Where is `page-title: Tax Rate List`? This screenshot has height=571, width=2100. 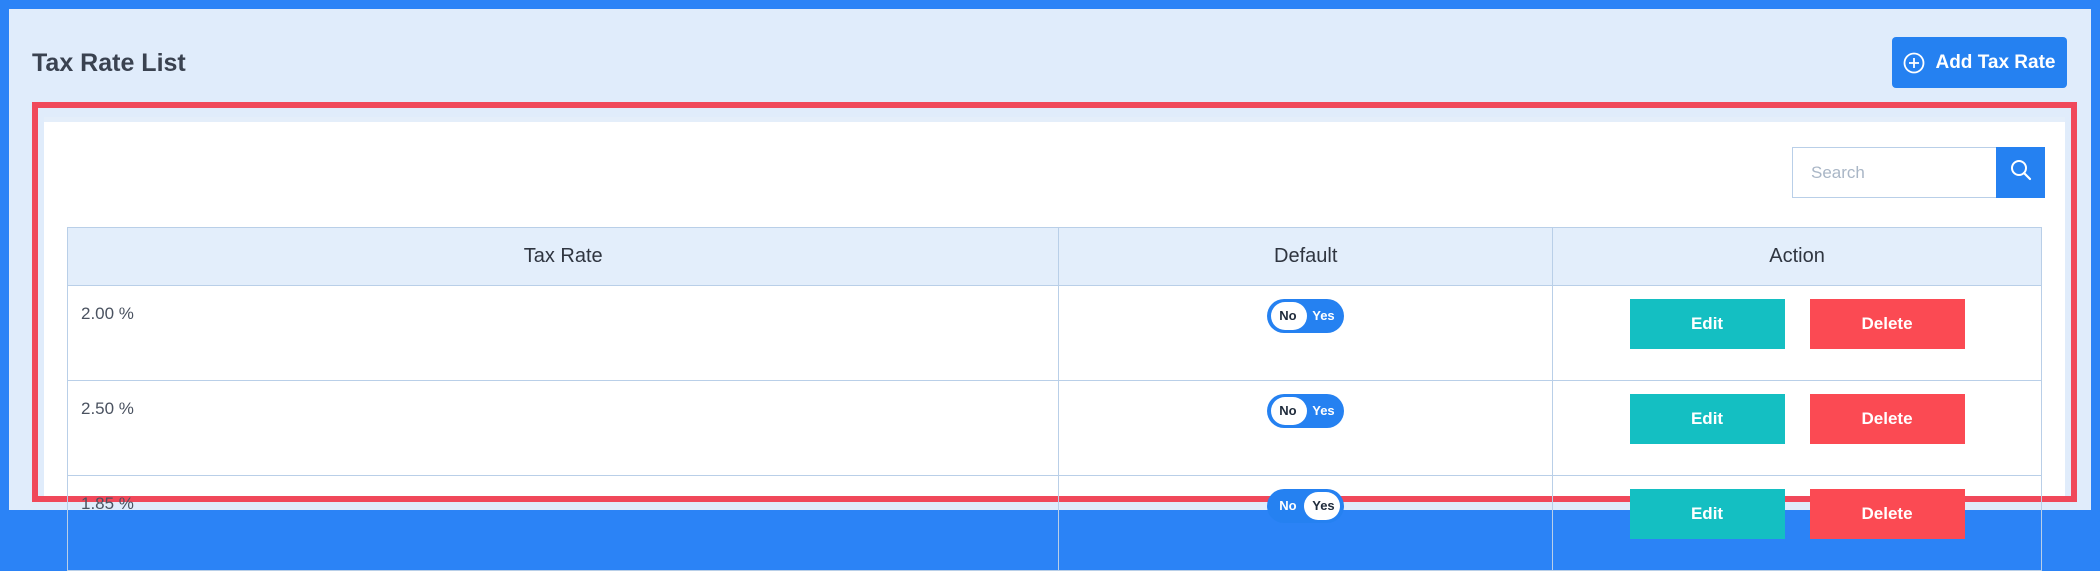 page-title: Tax Rate List is located at coordinates (109, 63).